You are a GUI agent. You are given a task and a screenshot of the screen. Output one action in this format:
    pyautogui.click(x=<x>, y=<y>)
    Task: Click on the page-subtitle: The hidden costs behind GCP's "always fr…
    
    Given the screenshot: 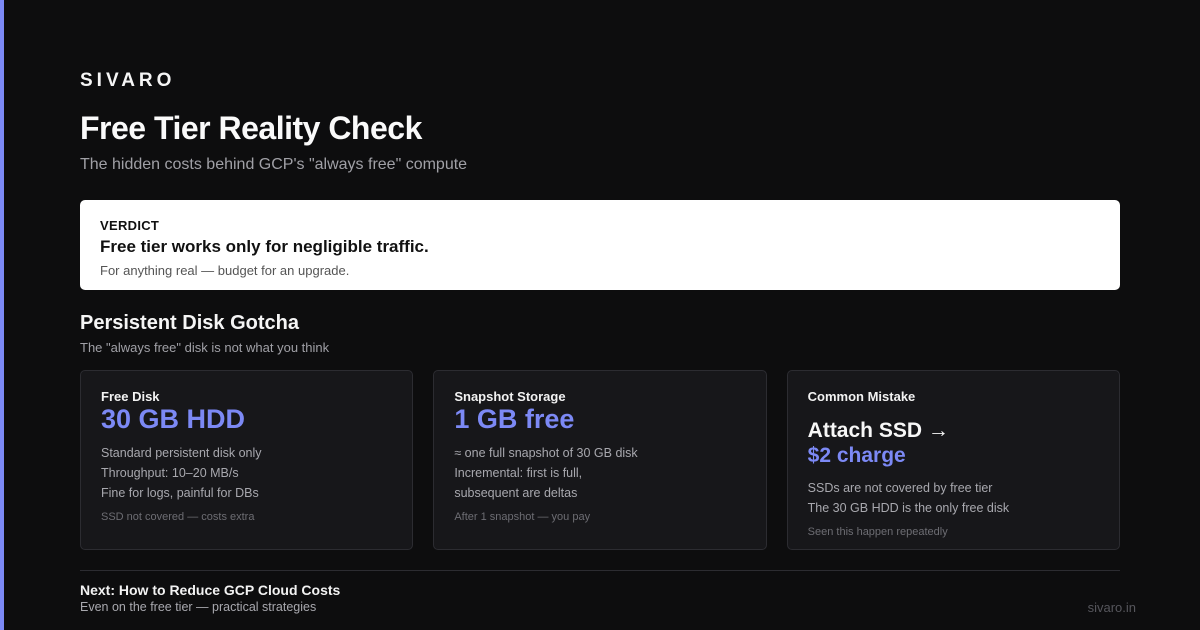 What is the action you would take?
    pyautogui.click(x=274, y=164)
    